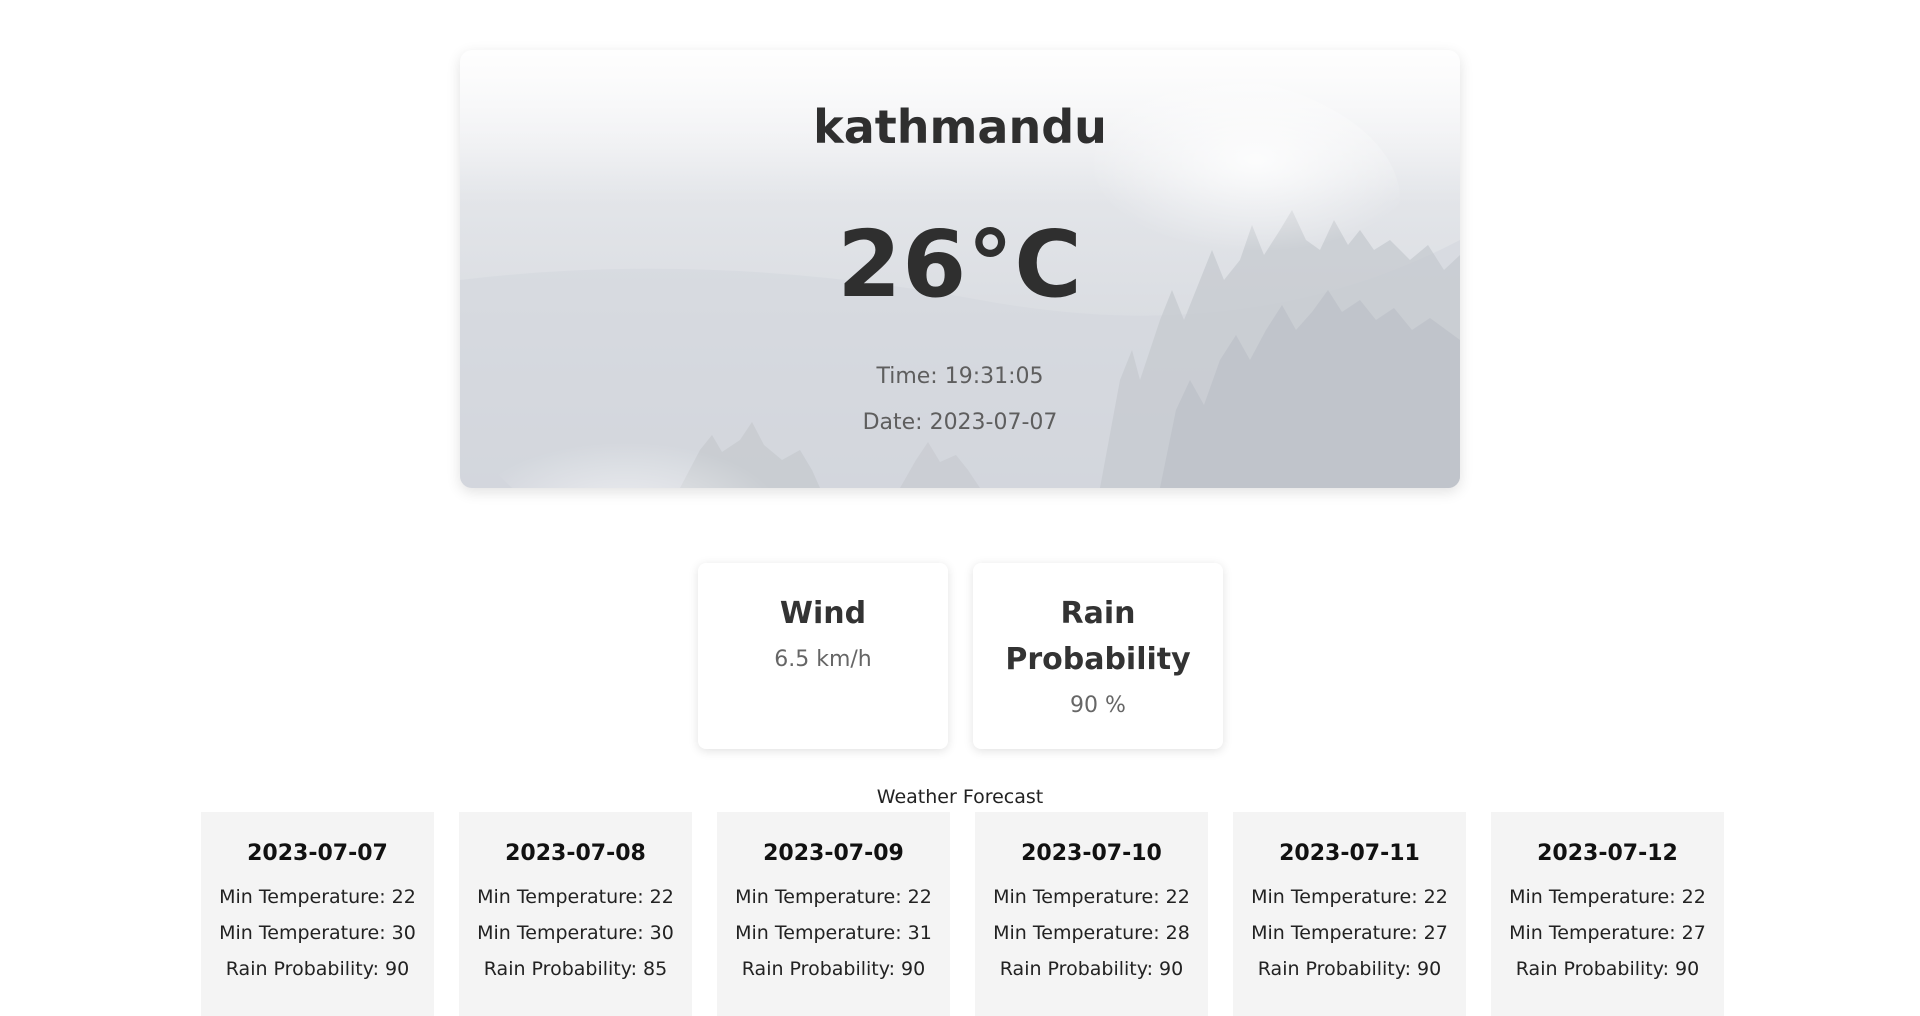 Image resolution: width=1920 pixels, height=1016 pixels. I want to click on wind-value: 6.5 km/h, so click(823, 659).